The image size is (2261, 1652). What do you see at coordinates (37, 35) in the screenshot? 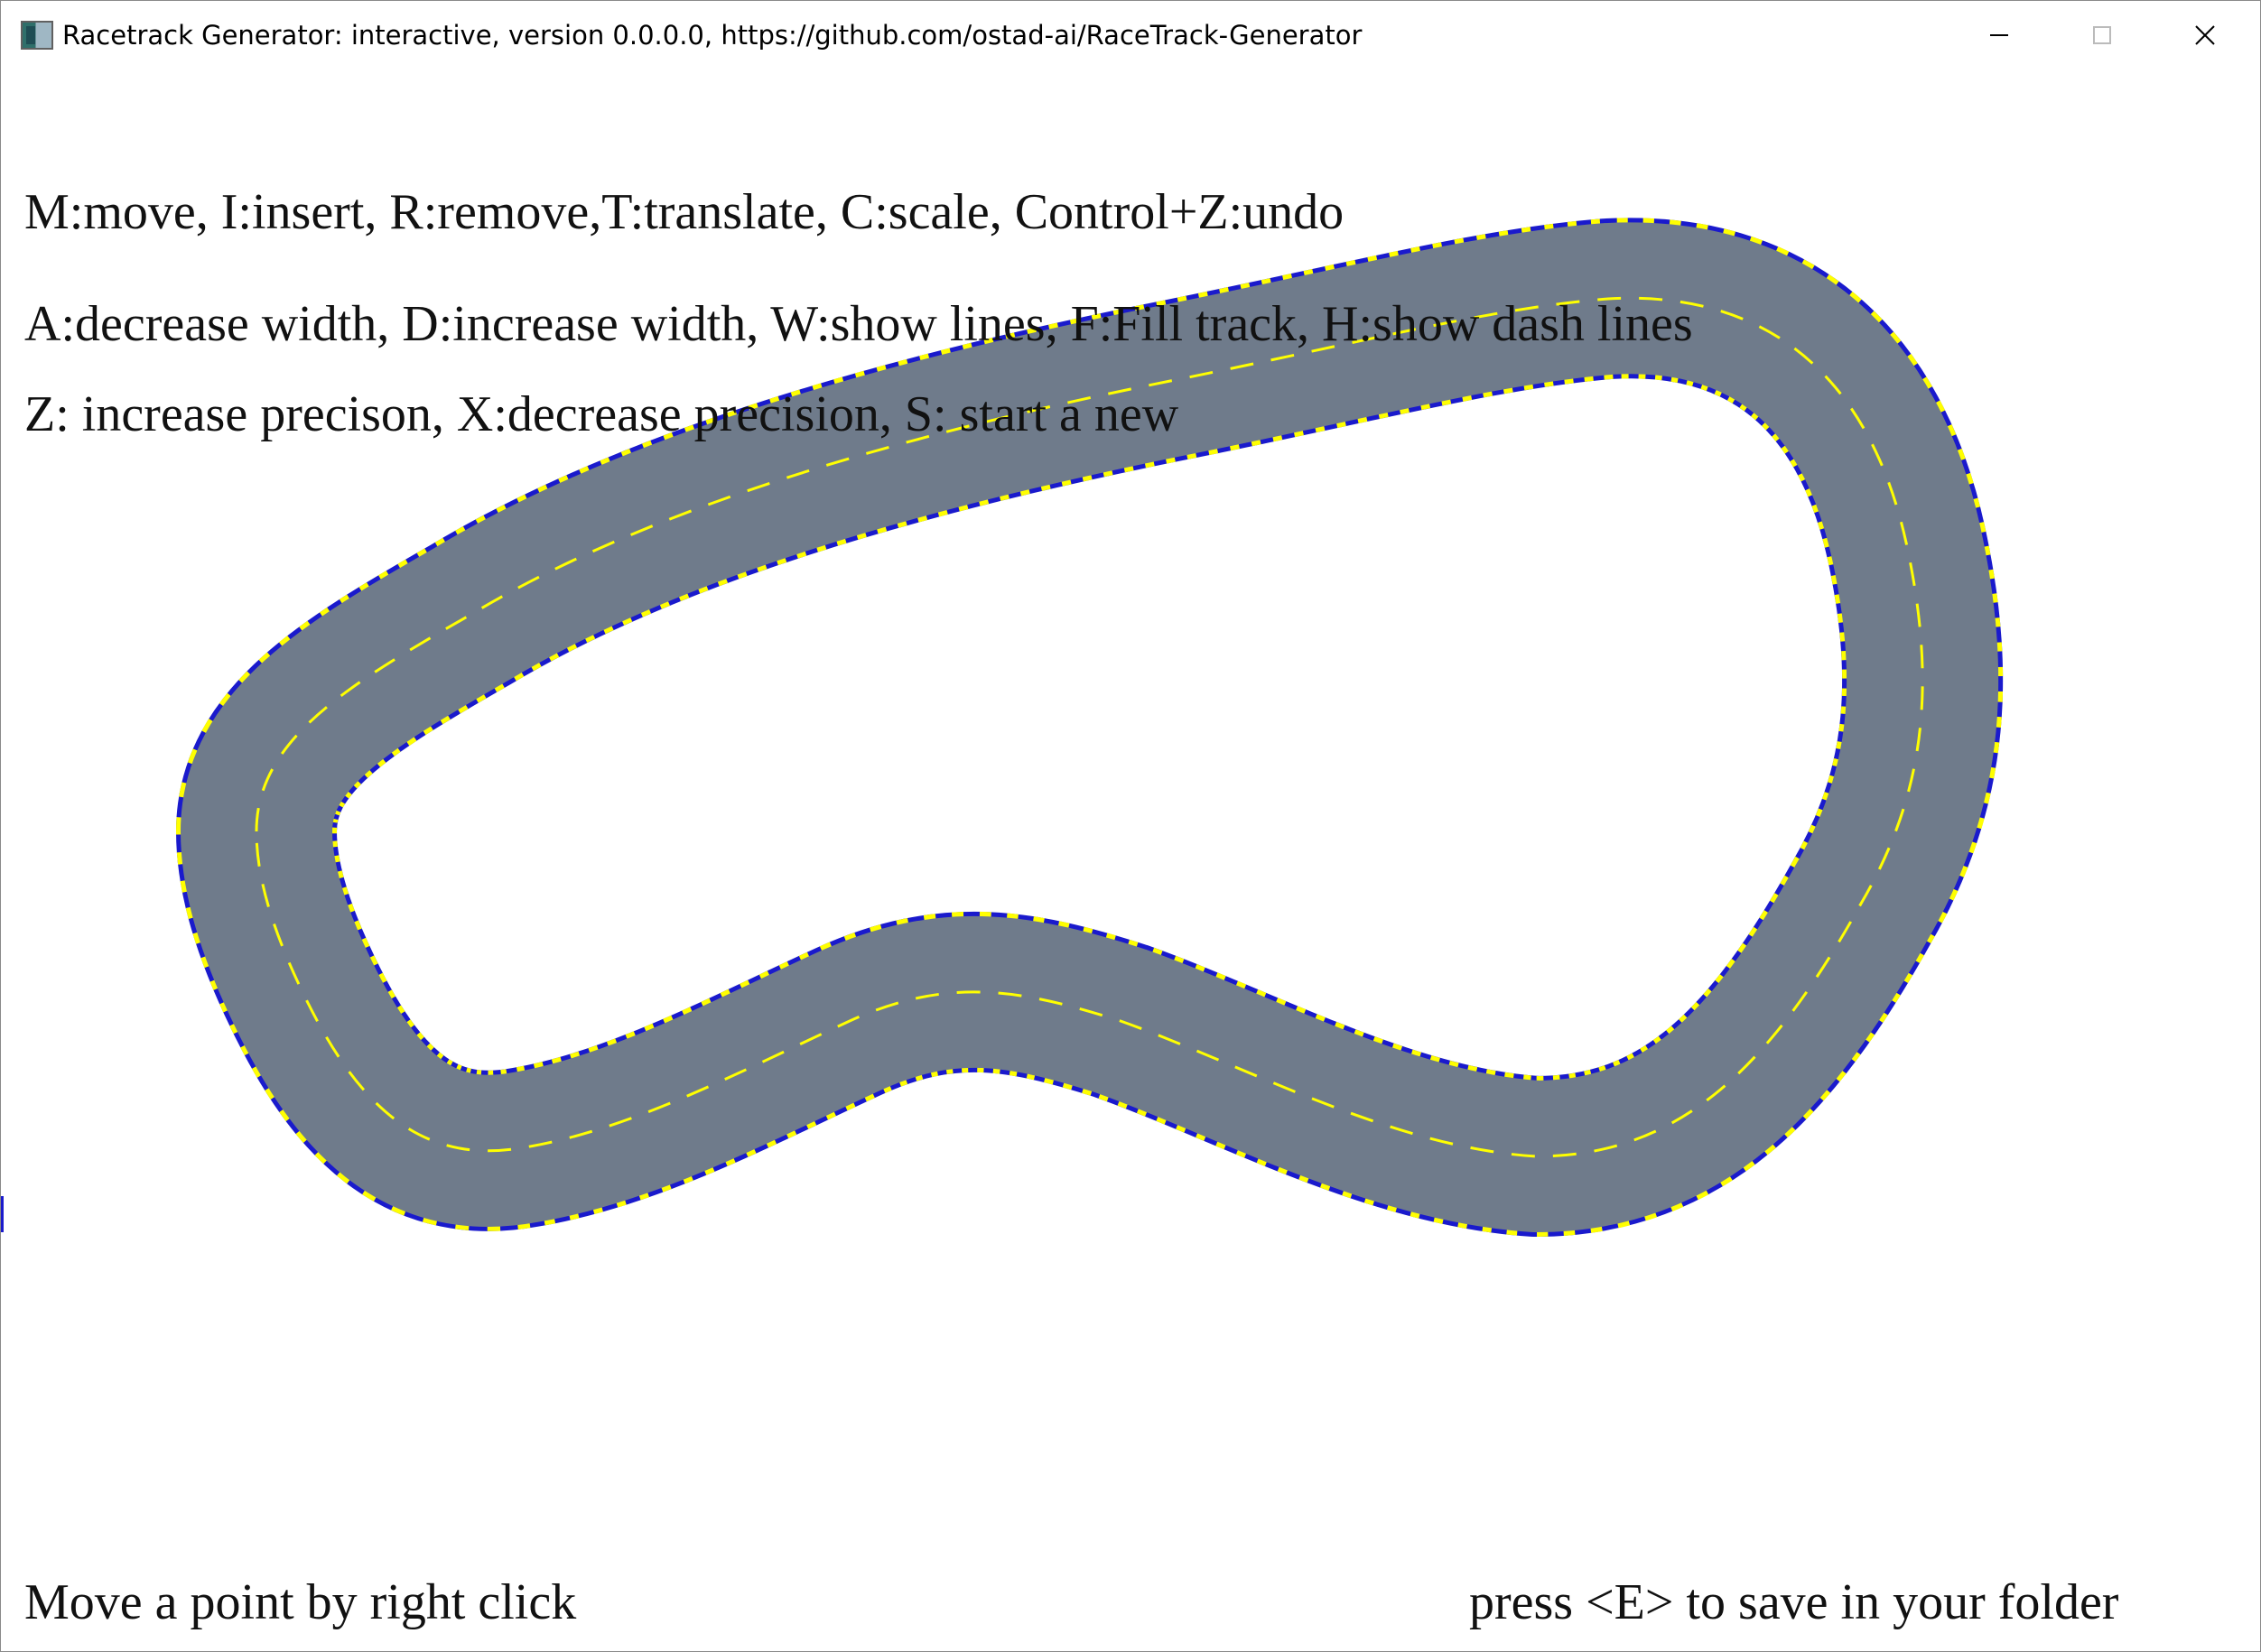
I see `app-icon` at bounding box center [37, 35].